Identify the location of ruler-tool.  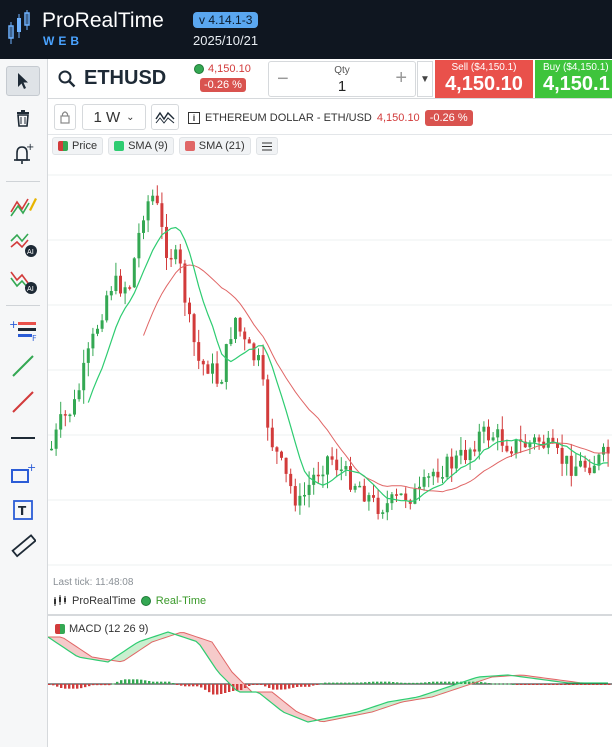
(23, 546).